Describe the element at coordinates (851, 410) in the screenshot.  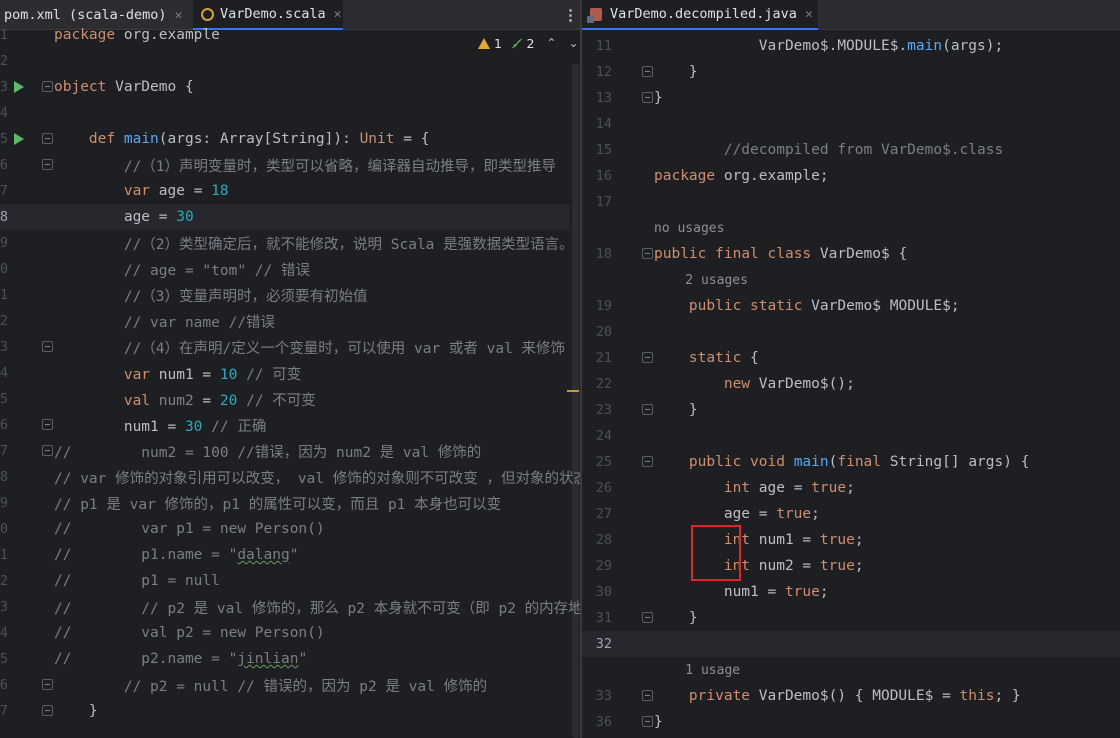
I see `code-line: 23 }` at that location.